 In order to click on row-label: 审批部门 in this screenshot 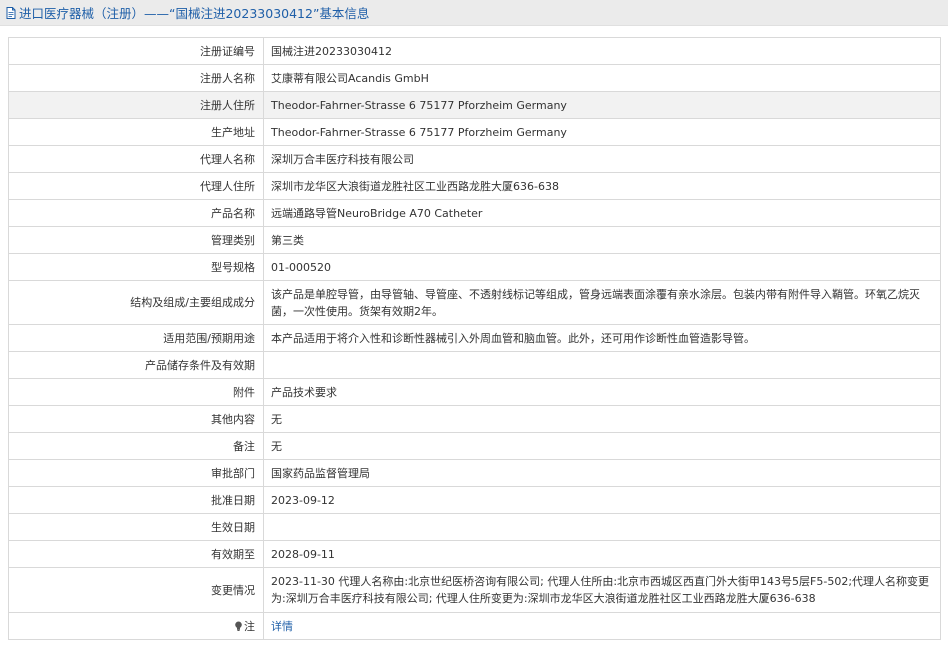, I will do `click(136, 473)`.